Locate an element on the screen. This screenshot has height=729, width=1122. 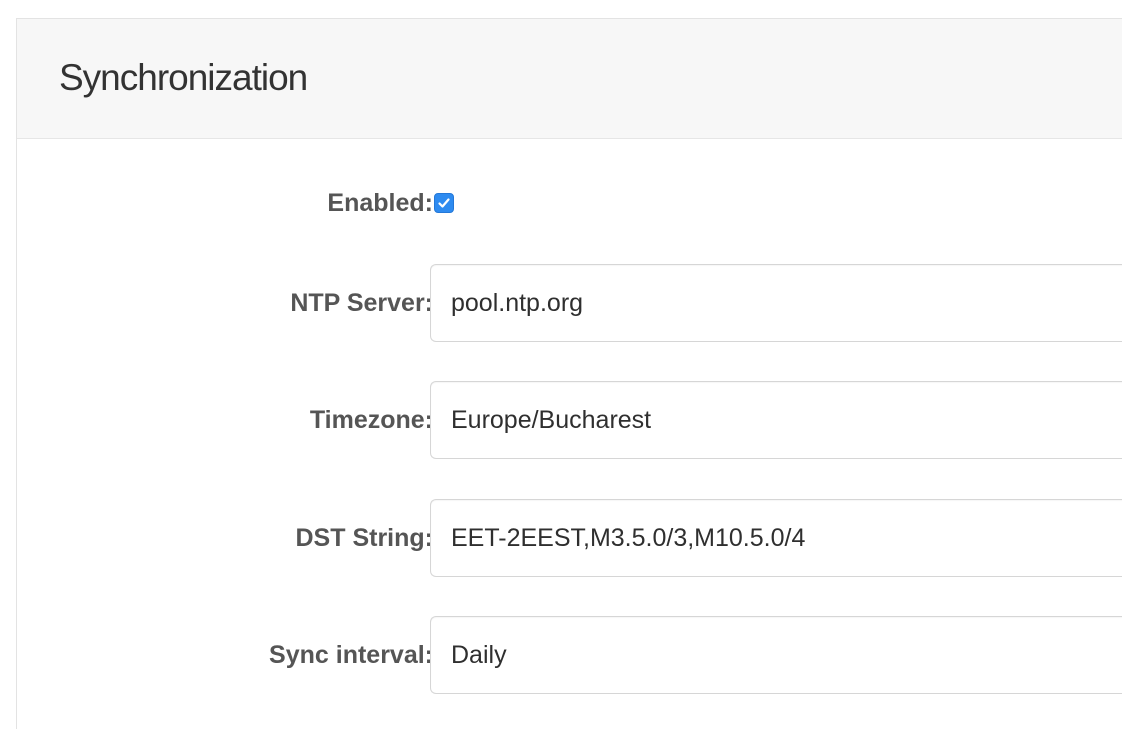
dst-string-row: DST String: is located at coordinates (569, 538).